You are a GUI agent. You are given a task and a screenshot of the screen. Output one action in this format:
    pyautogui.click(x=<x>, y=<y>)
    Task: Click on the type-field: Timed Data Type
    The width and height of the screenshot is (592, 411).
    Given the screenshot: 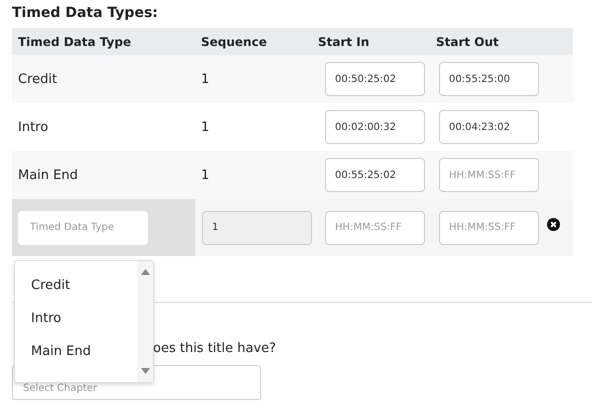 What is the action you would take?
    pyautogui.click(x=83, y=227)
    